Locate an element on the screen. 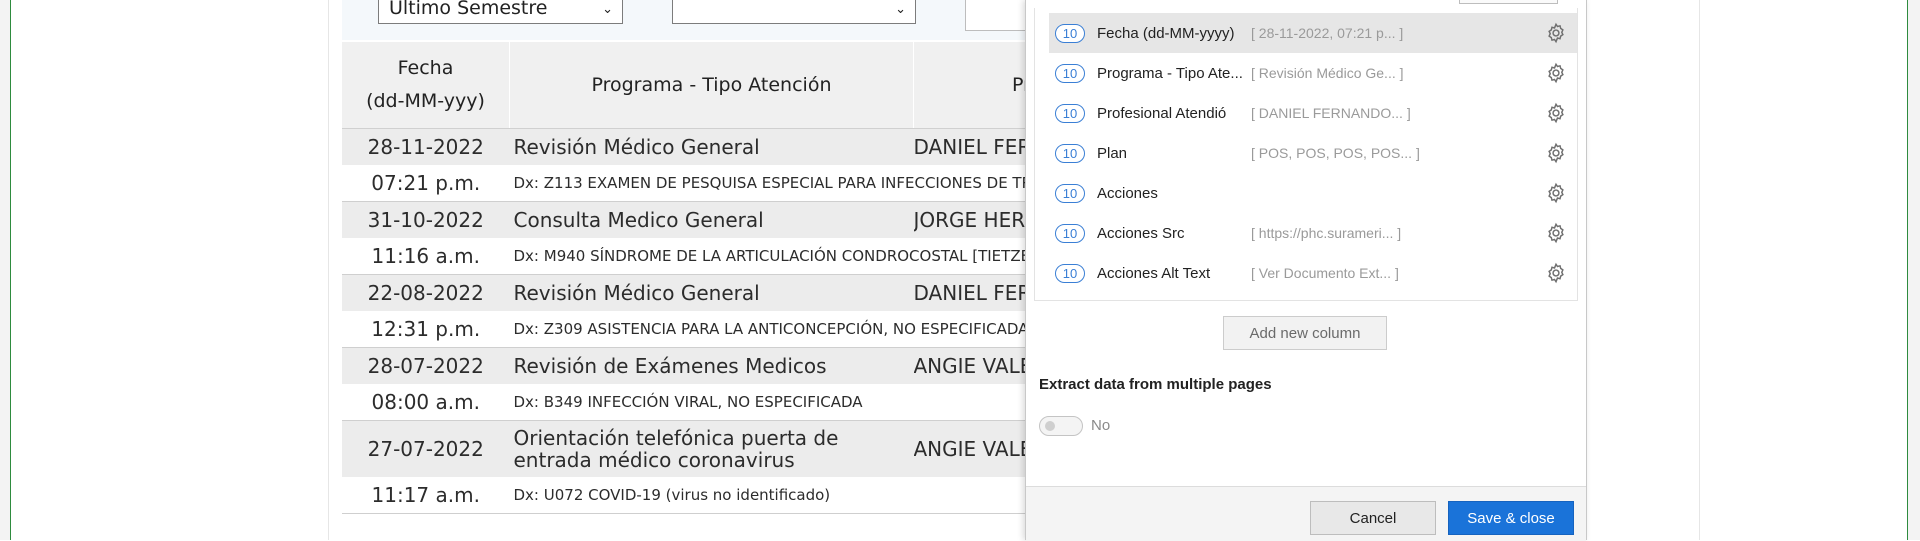  column-preview: [ Revisión Médico Ge... ] is located at coordinates (1327, 73).